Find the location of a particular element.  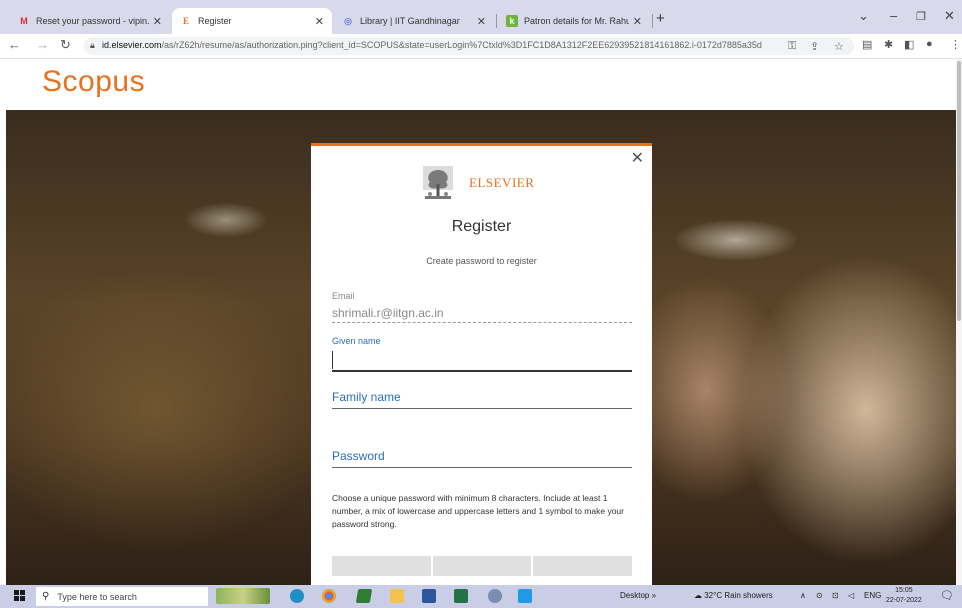

dialog-subtitle: Create password to register is located at coordinates (481, 261).